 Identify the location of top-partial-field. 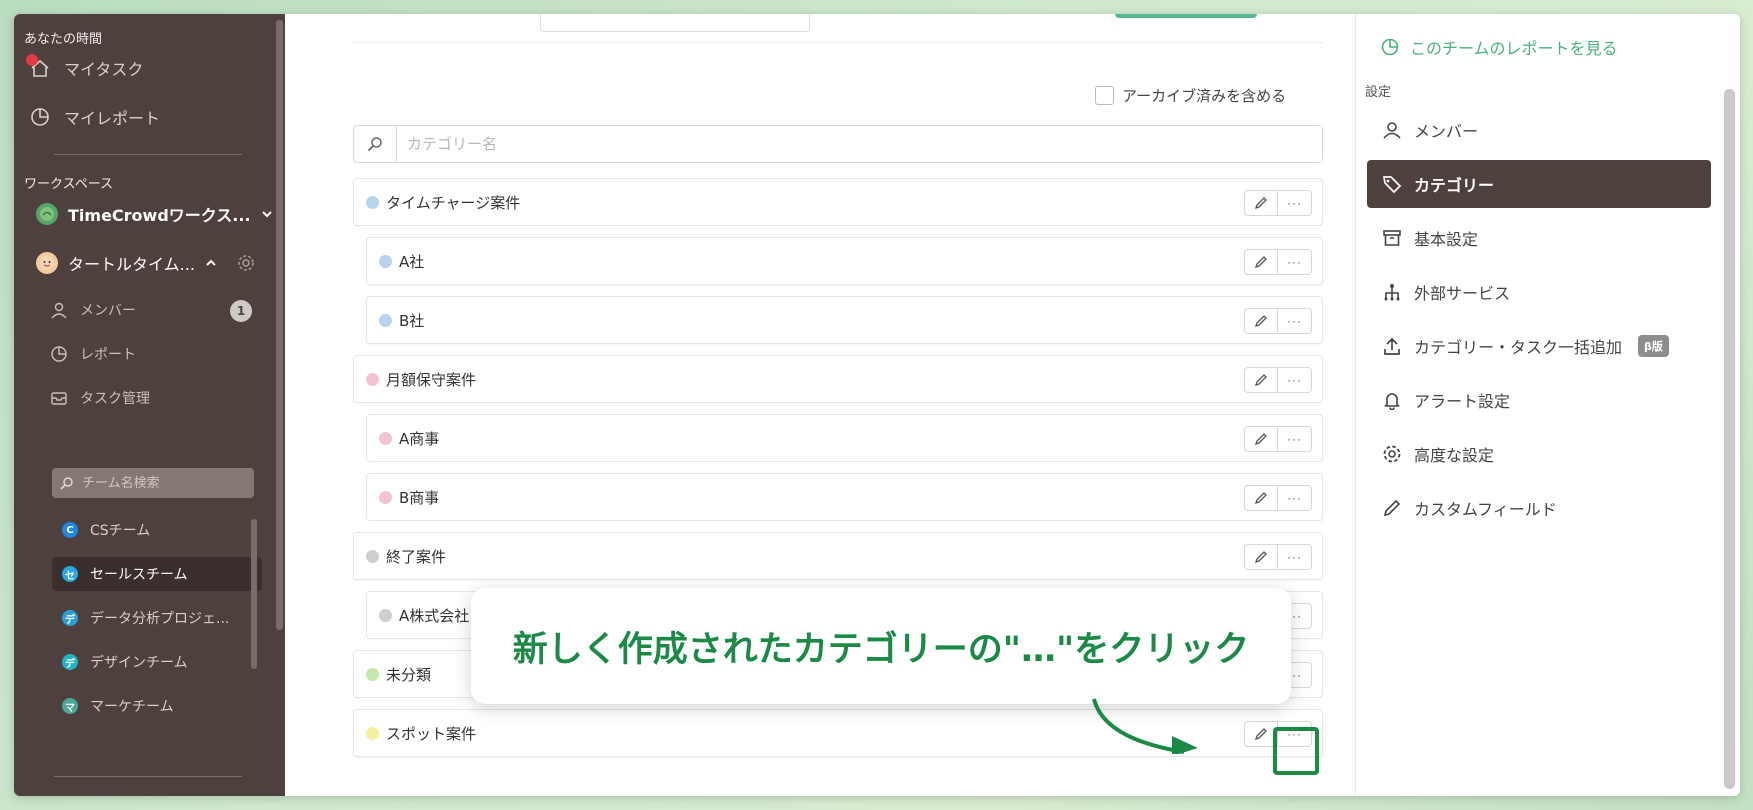
(675, 23).